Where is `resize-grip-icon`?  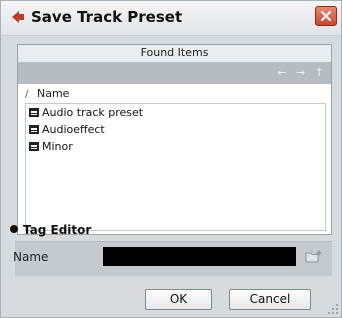 resize-grip-icon is located at coordinates (332, 308).